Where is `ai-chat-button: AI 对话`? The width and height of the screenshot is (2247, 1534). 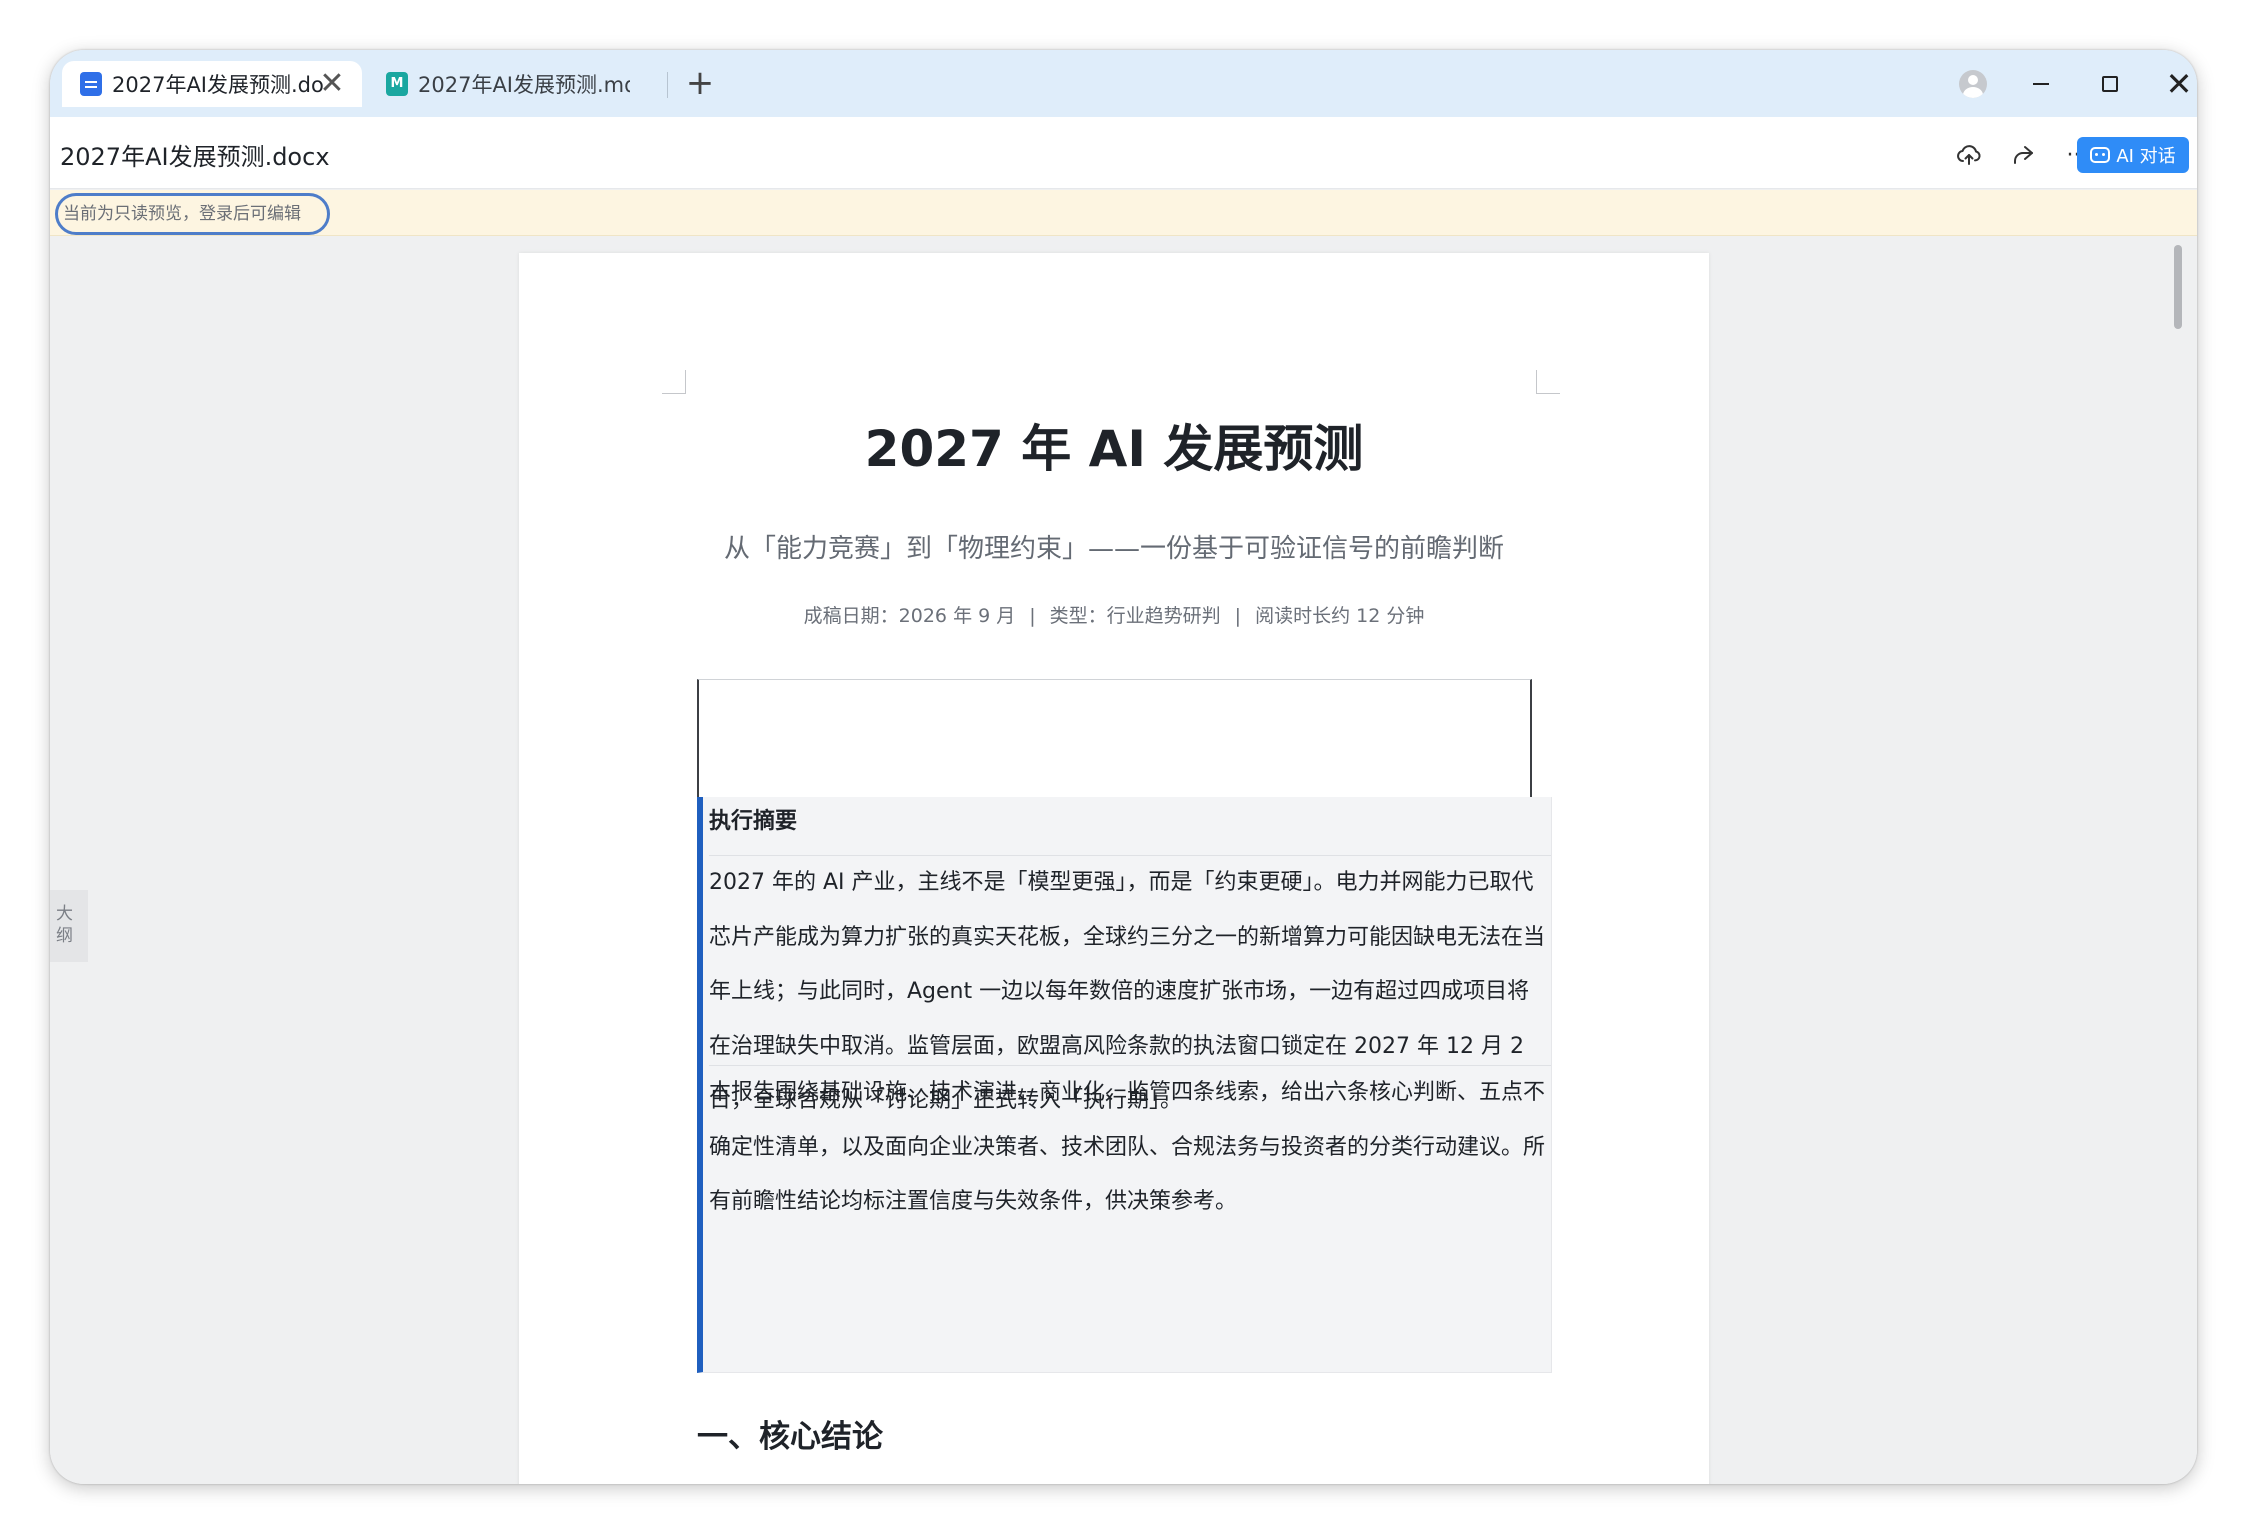 ai-chat-button: AI 对话 is located at coordinates (2133, 155).